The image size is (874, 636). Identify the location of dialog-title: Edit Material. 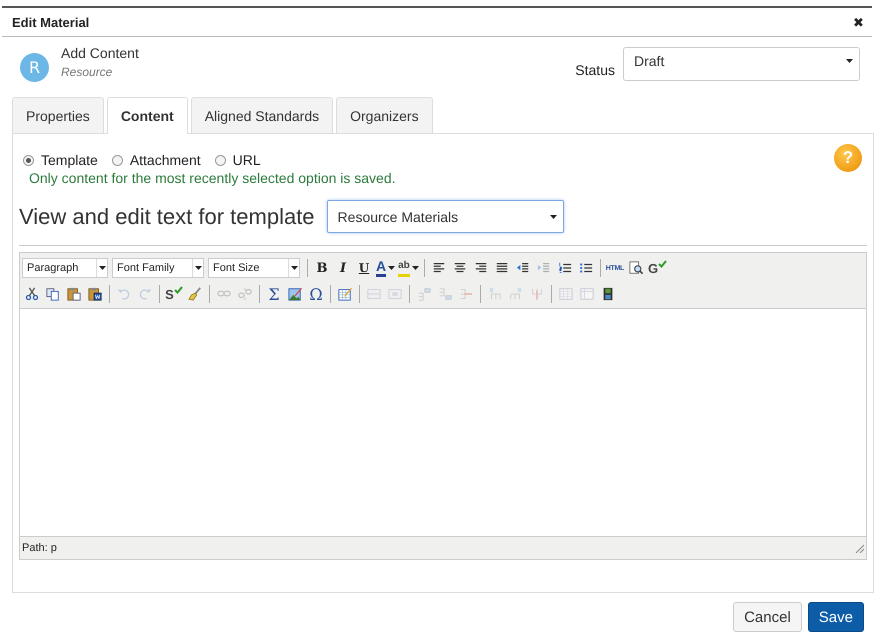
(51, 22).